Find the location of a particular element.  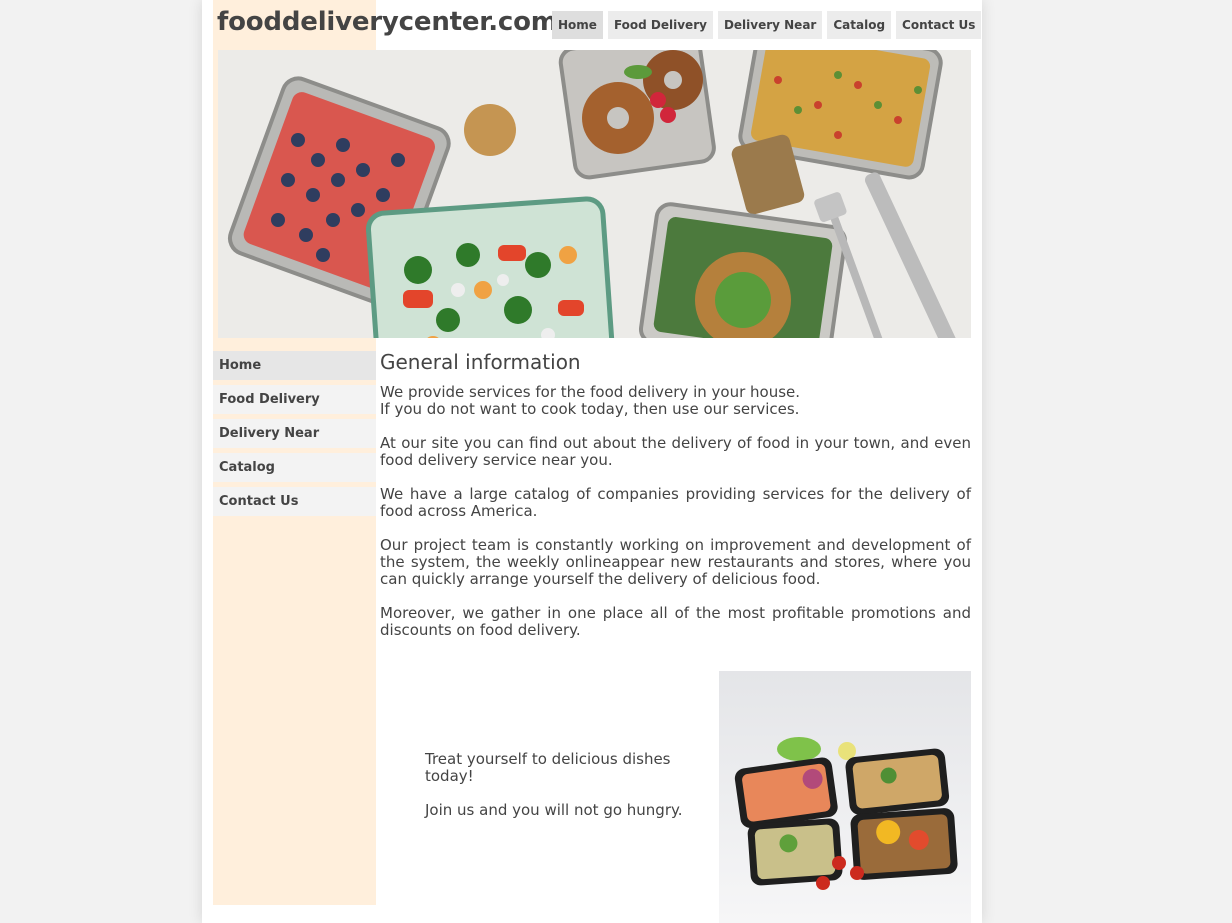

meal-containers-image is located at coordinates (845, 797).